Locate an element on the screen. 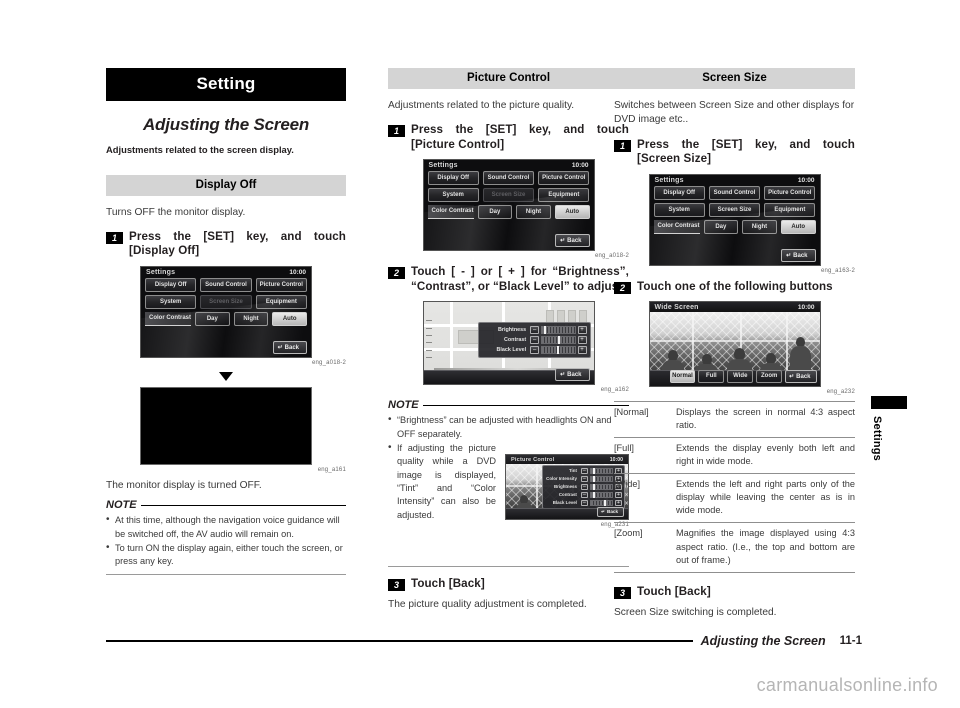 The width and height of the screenshot is (960, 708). adjust-row-black-level: Black Level – + is located at coordinates (583, 502).